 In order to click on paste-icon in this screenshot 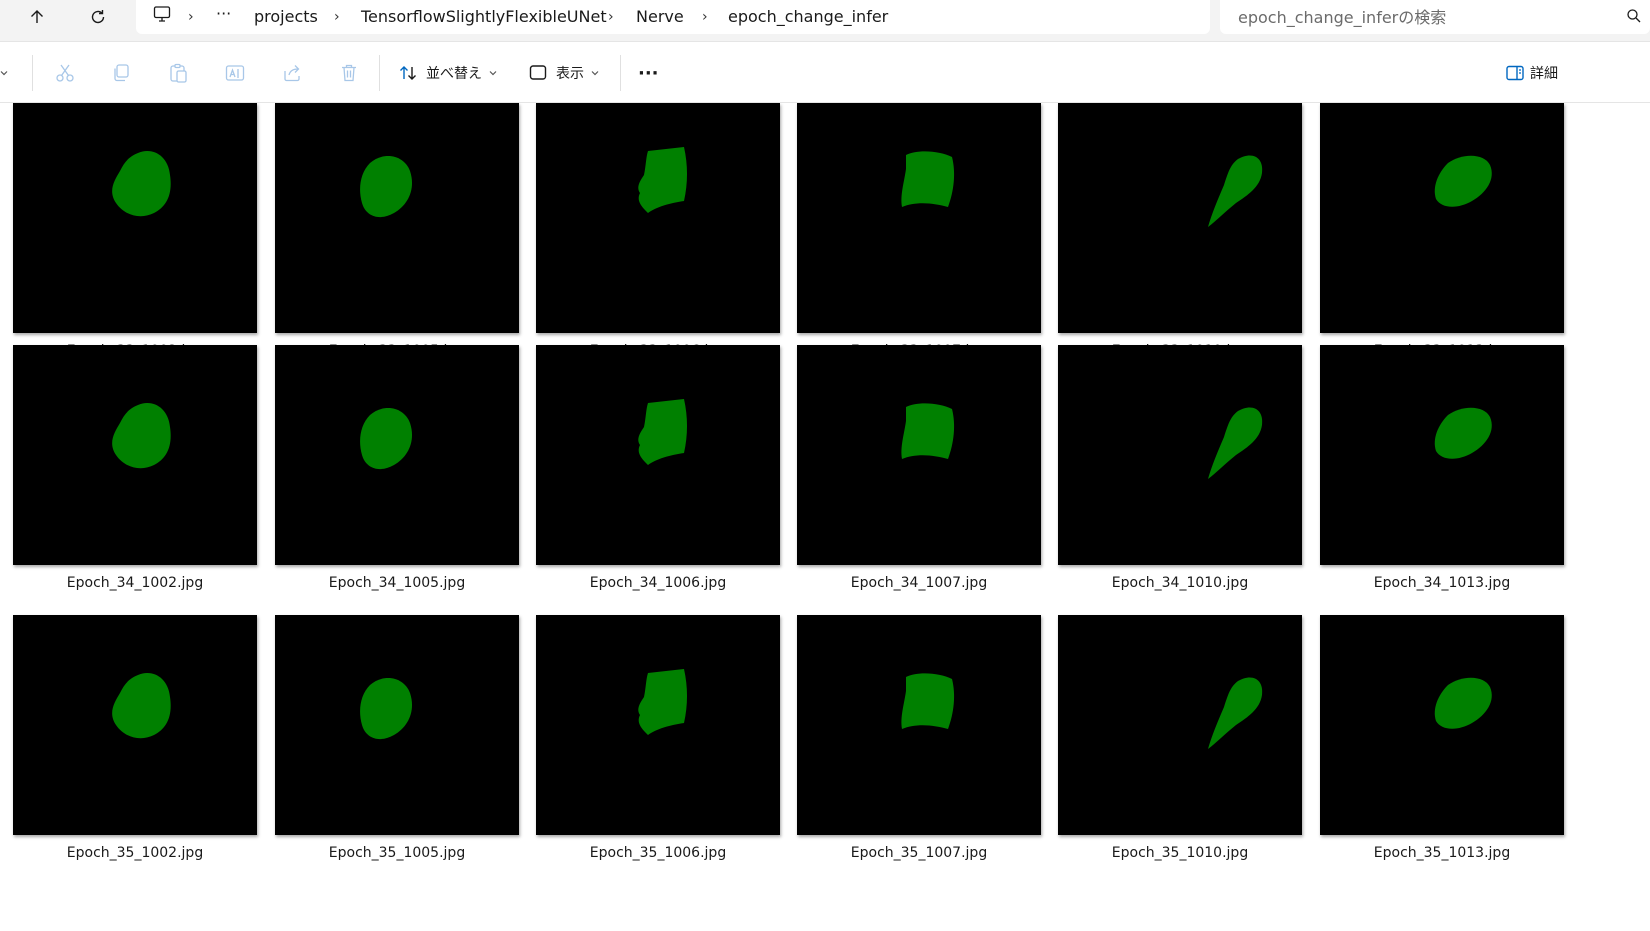, I will do `click(178, 73)`.